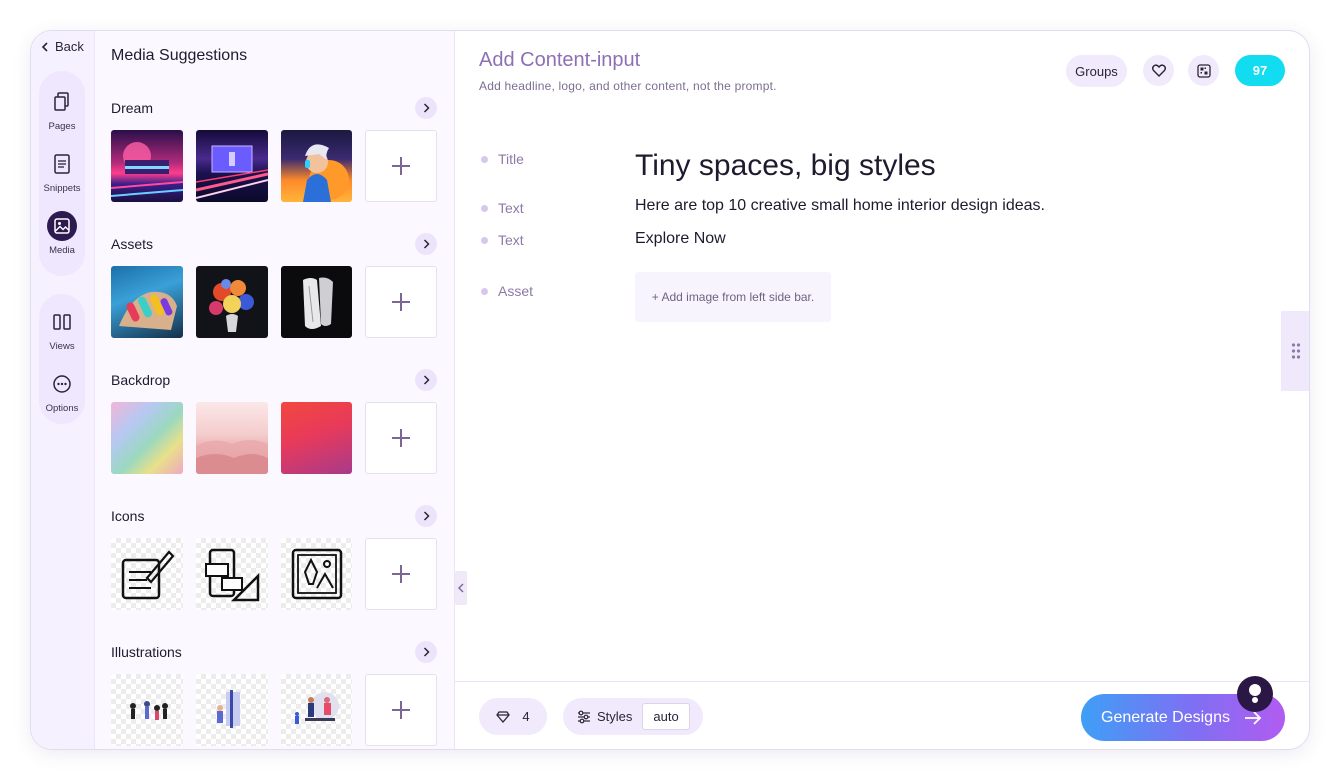 Image resolution: width=1340 pixels, height=780 pixels. I want to click on rail-item-label: Snippets, so click(62, 188).